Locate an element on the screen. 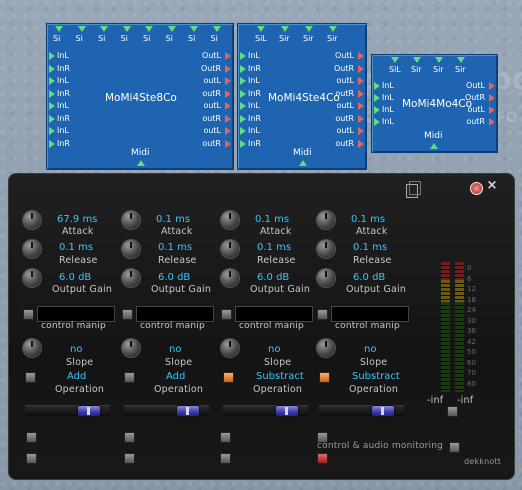  channel-2-operation-toggle is located at coordinates (129, 377).